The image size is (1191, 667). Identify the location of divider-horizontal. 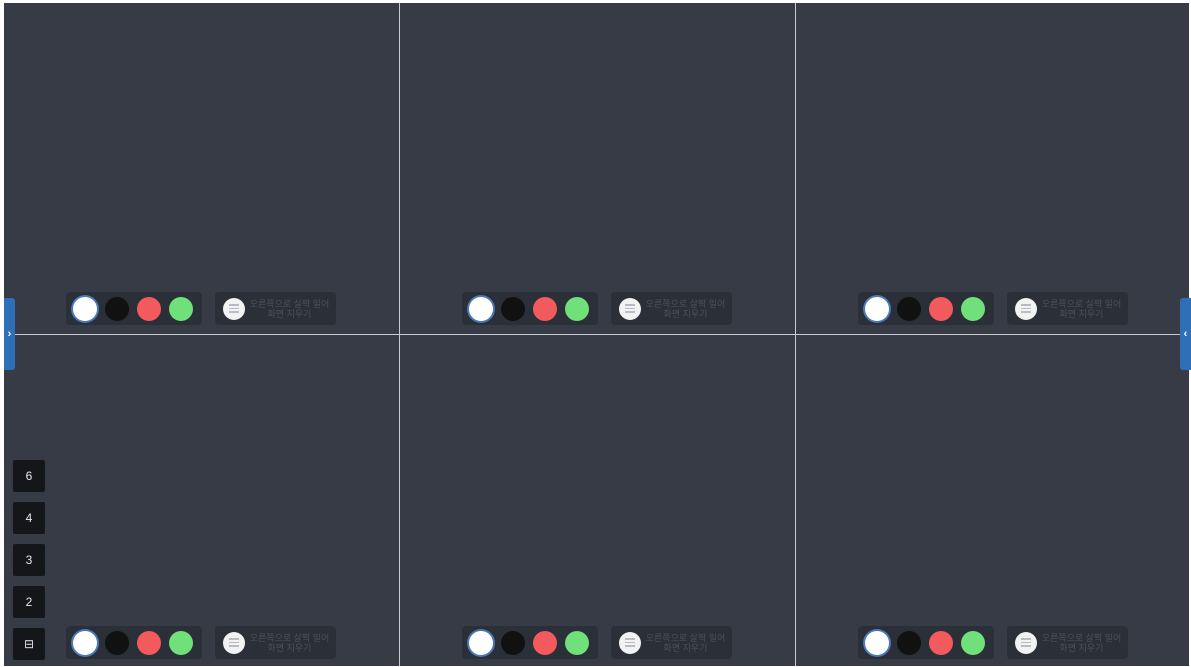
(596, 334).